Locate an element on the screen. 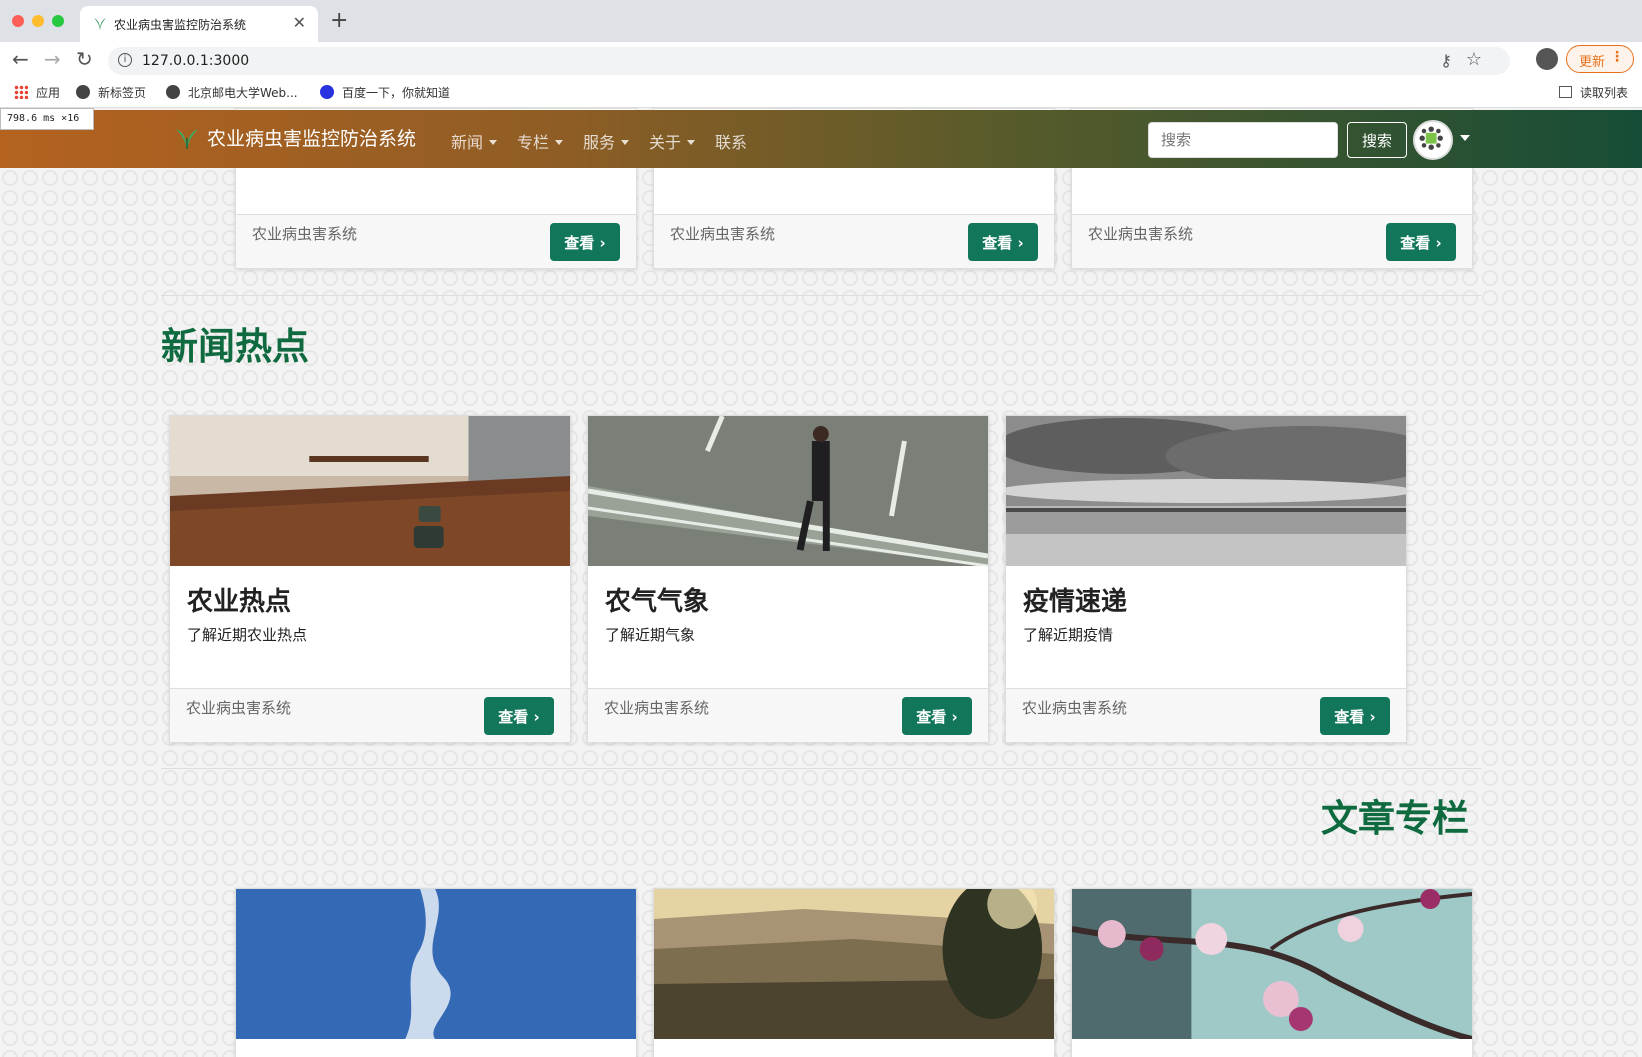 The width and height of the screenshot is (1642, 1057). bookmark-apps: 应用 is located at coordinates (37, 92).